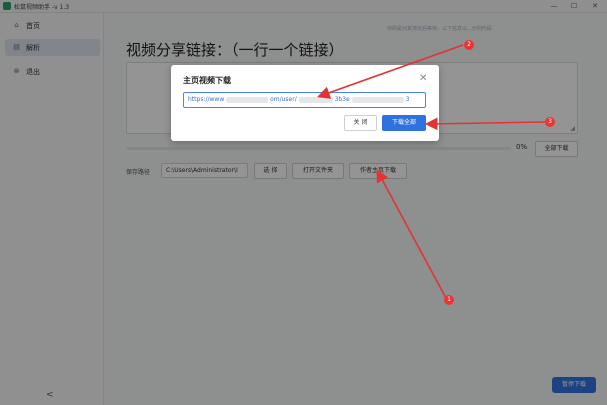  What do you see at coordinates (550, 122) in the screenshot?
I see `badge-3: 3` at bounding box center [550, 122].